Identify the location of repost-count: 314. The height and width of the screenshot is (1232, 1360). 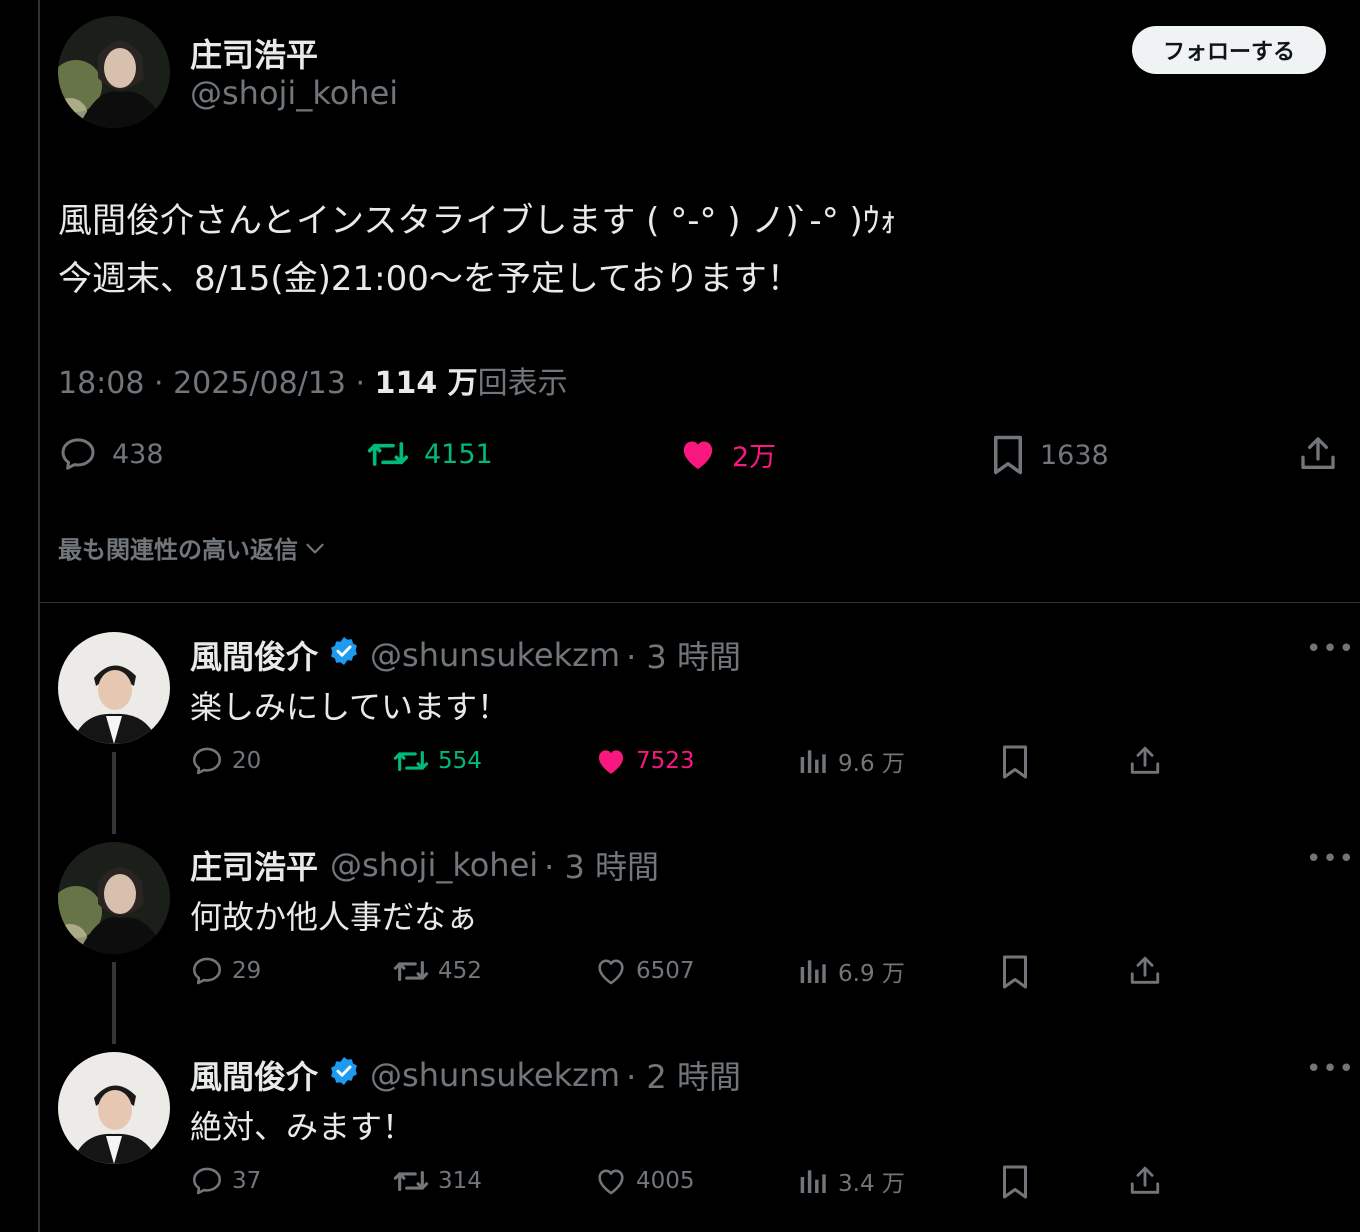
(460, 1181).